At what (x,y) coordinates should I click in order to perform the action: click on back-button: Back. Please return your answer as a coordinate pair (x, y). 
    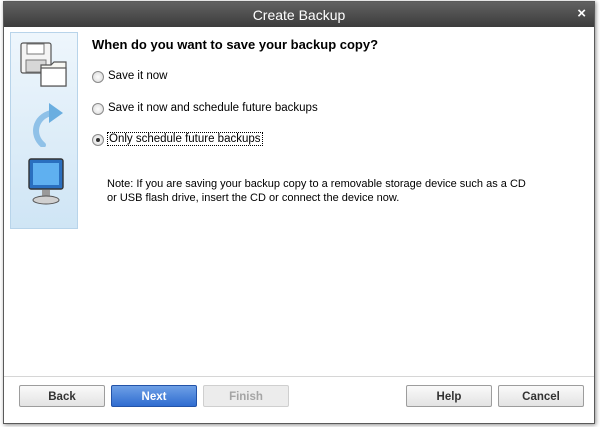
    Looking at the image, I should click on (62, 396).